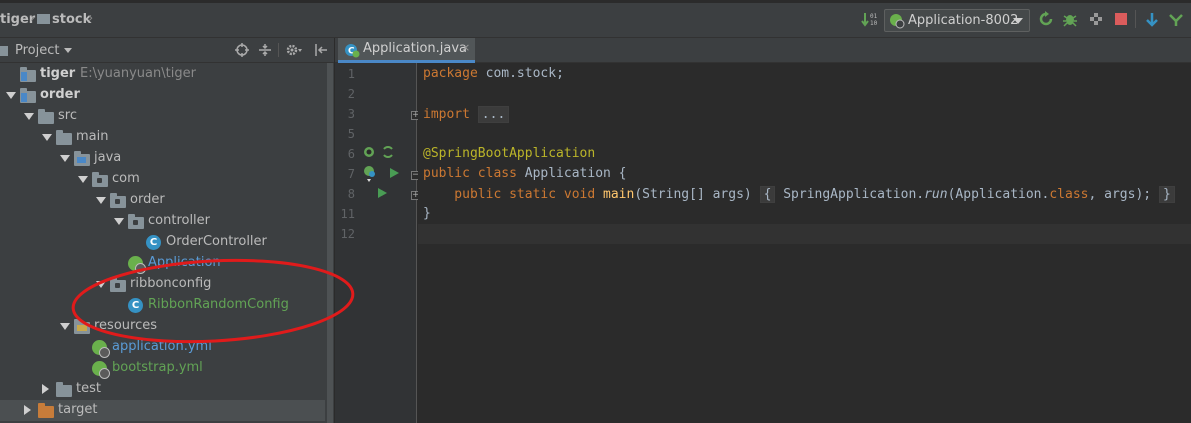 The image size is (1191, 423). I want to click on header-separator, so click(278, 50).